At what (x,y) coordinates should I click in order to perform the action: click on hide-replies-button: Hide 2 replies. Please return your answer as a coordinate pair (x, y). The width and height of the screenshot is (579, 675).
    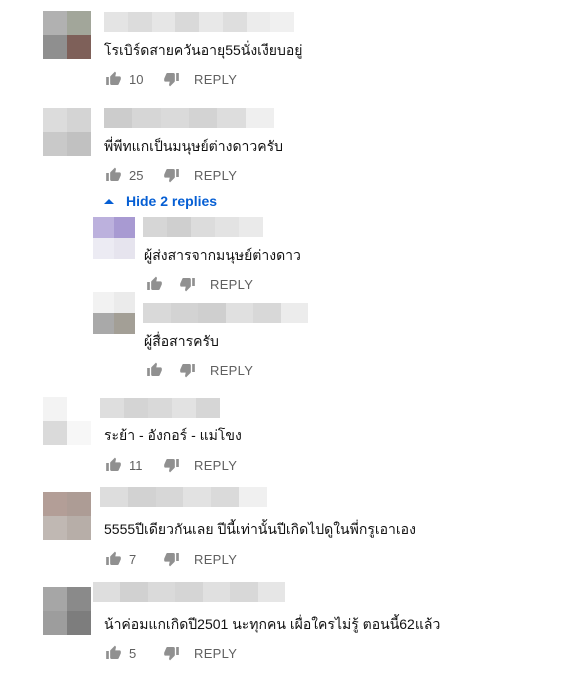
    Looking at the image, I should click on (160, 201).